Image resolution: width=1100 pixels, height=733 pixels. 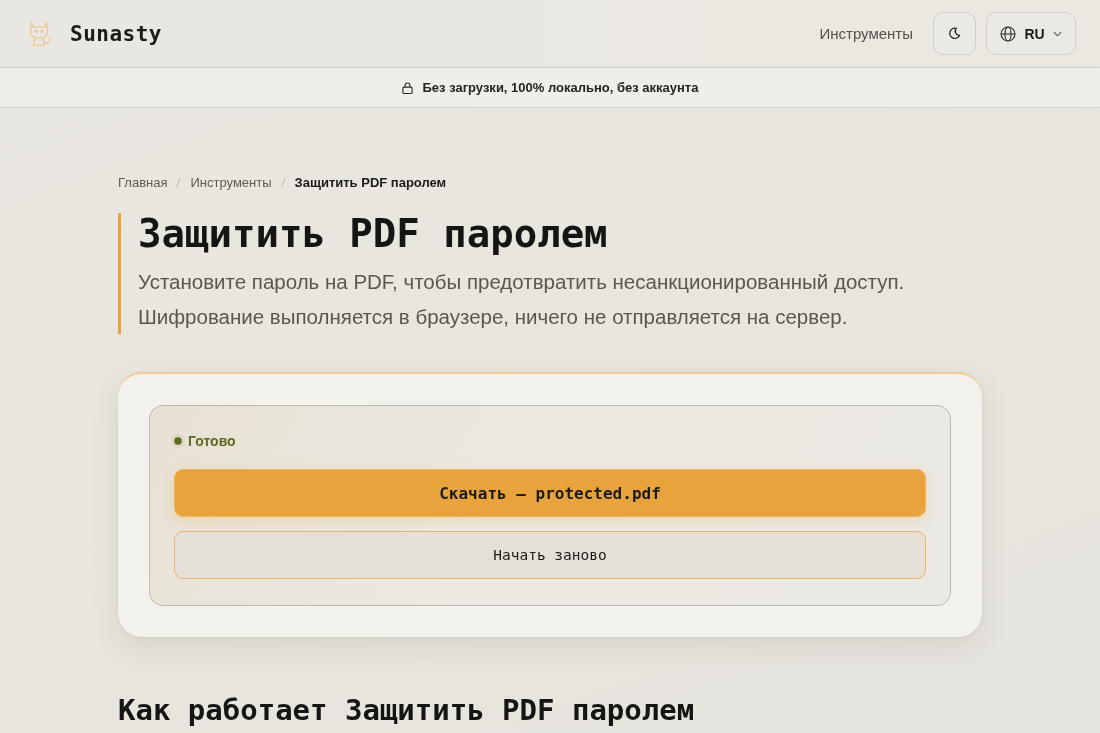 What do you see at coordinates (178, 441) in the screenshot?
I see `status-dot-icon` at bounding box center [178, 441].